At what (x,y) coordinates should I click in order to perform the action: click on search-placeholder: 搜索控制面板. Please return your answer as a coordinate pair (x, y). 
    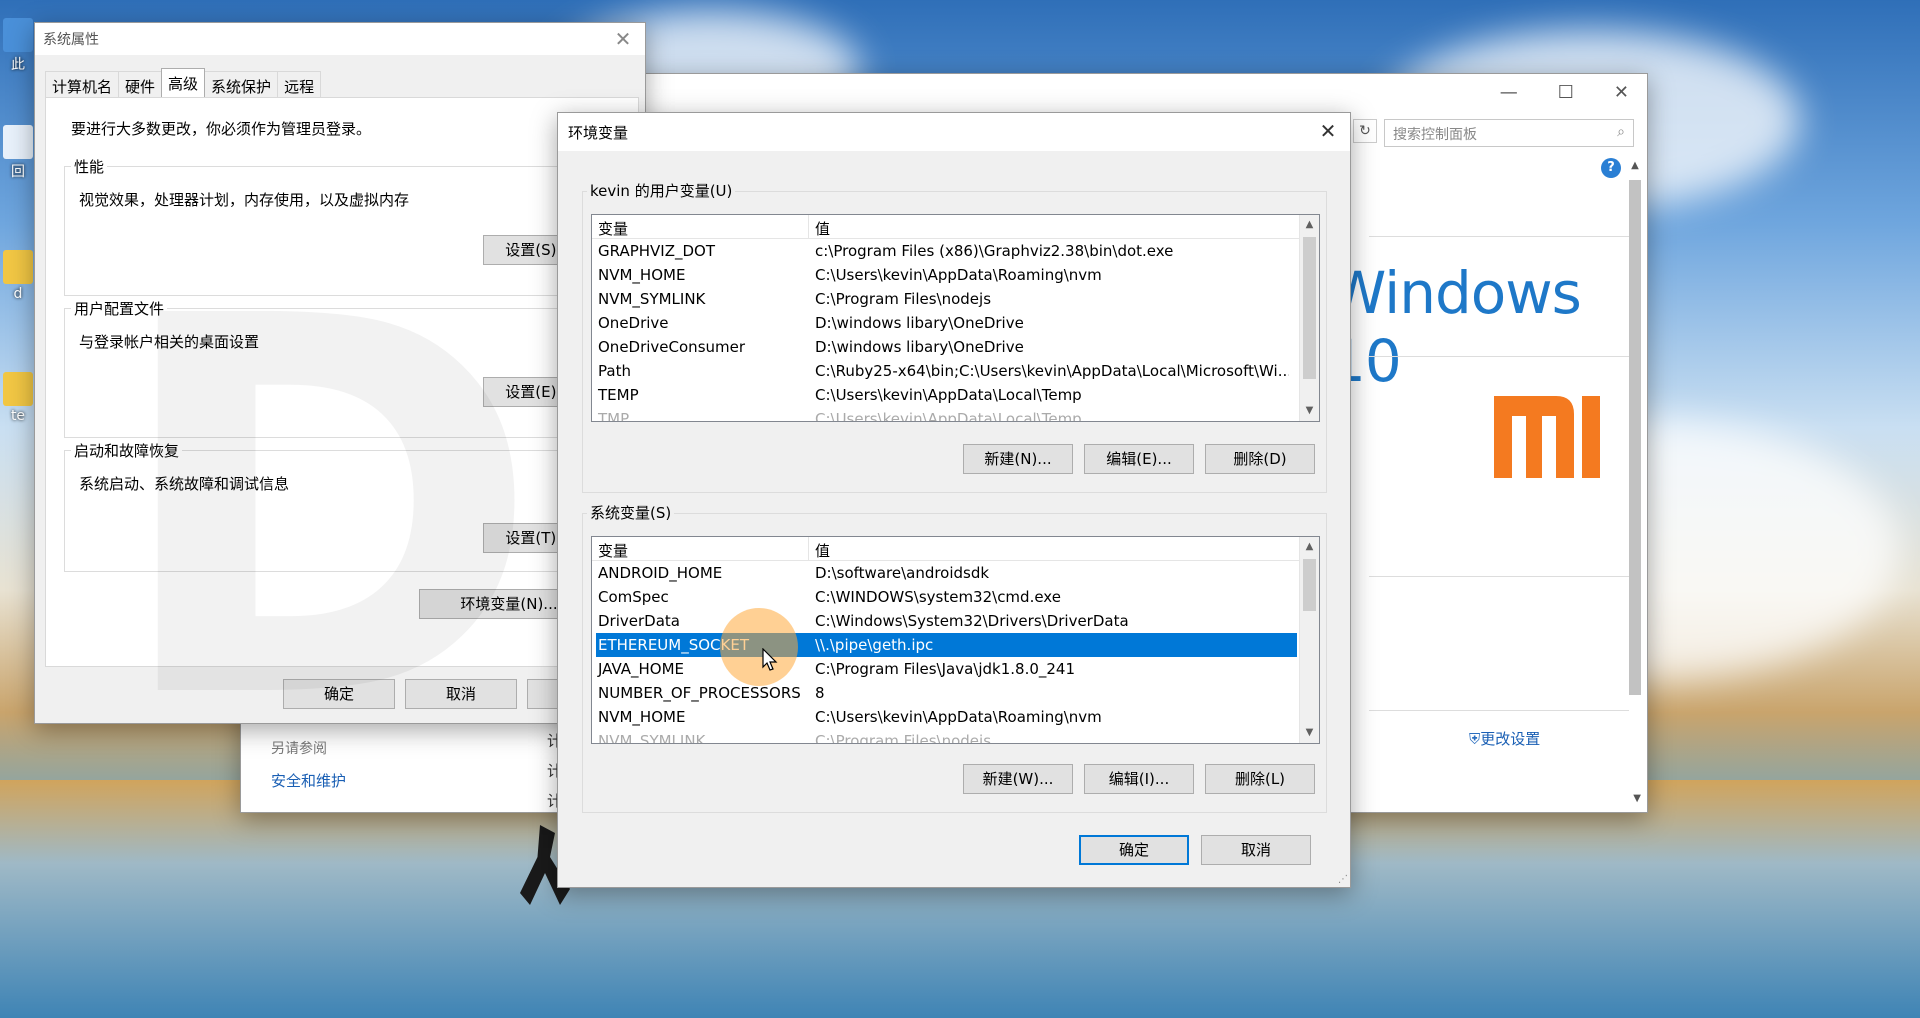
    Looking at the image, I should click on (1435, 135).